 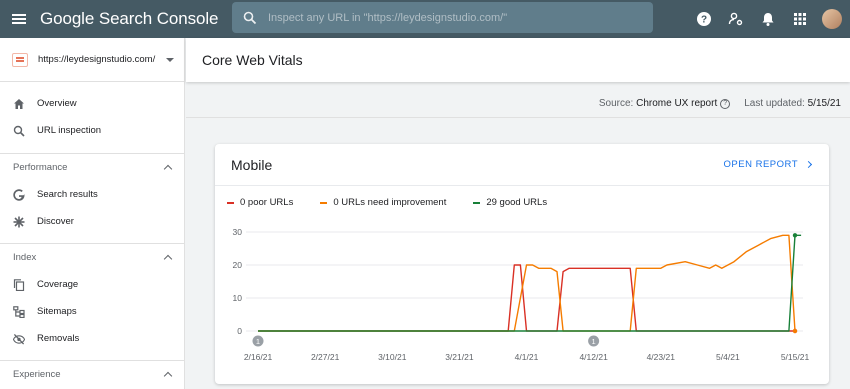 I want to click on card-header: Mobile OPEN REPORT, so click(x=522, y=165).